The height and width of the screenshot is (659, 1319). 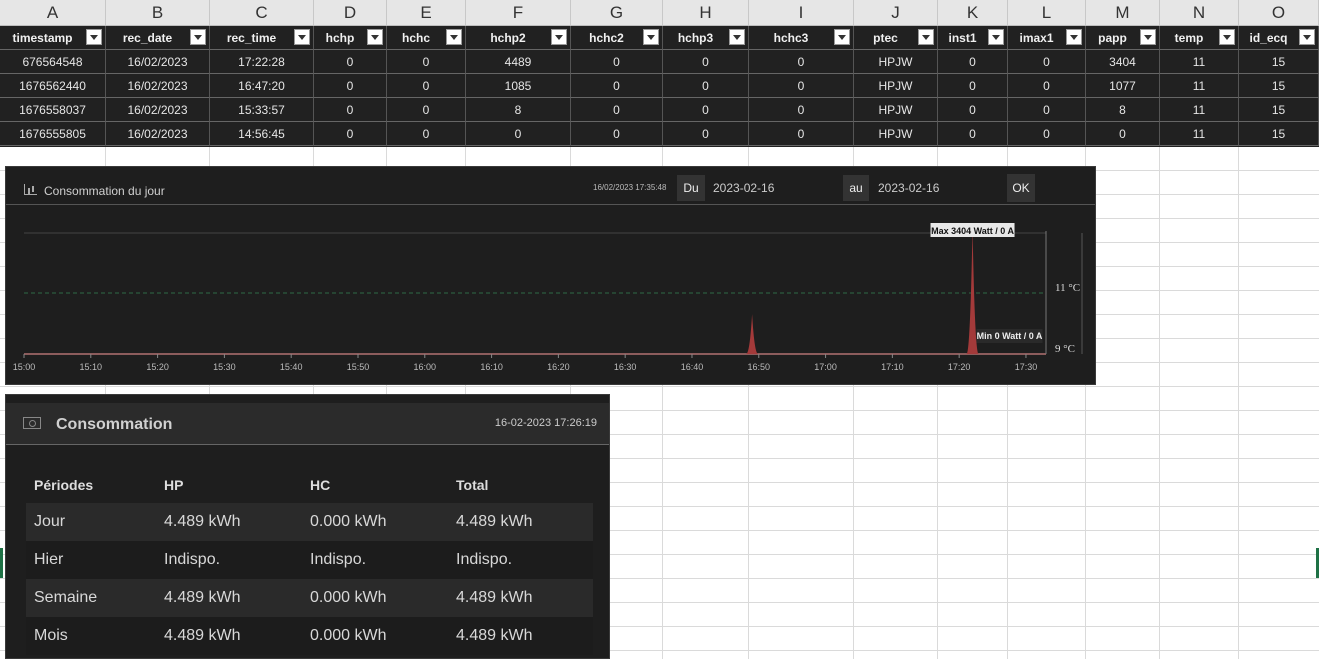 I want to click on column-letter: F, so click(x=518, y=13).